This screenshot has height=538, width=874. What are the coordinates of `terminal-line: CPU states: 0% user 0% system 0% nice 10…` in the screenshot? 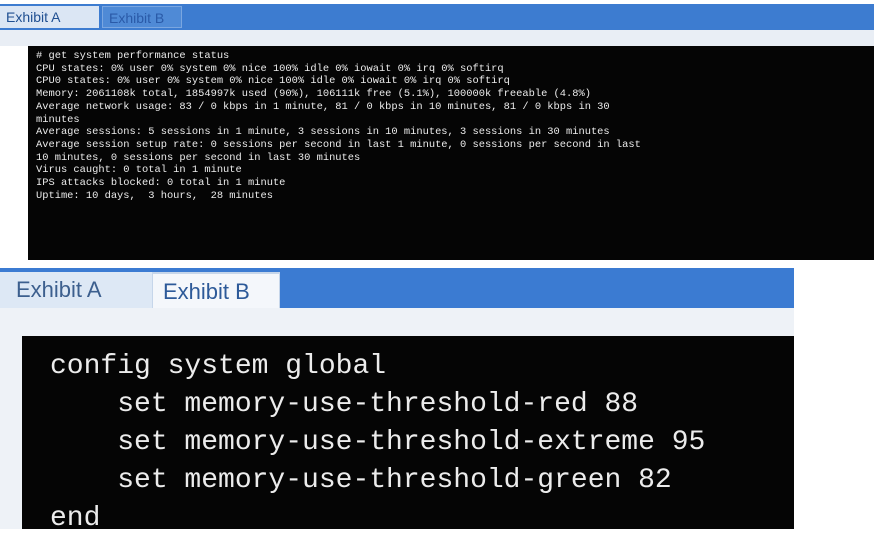 It's located at (270, 68).